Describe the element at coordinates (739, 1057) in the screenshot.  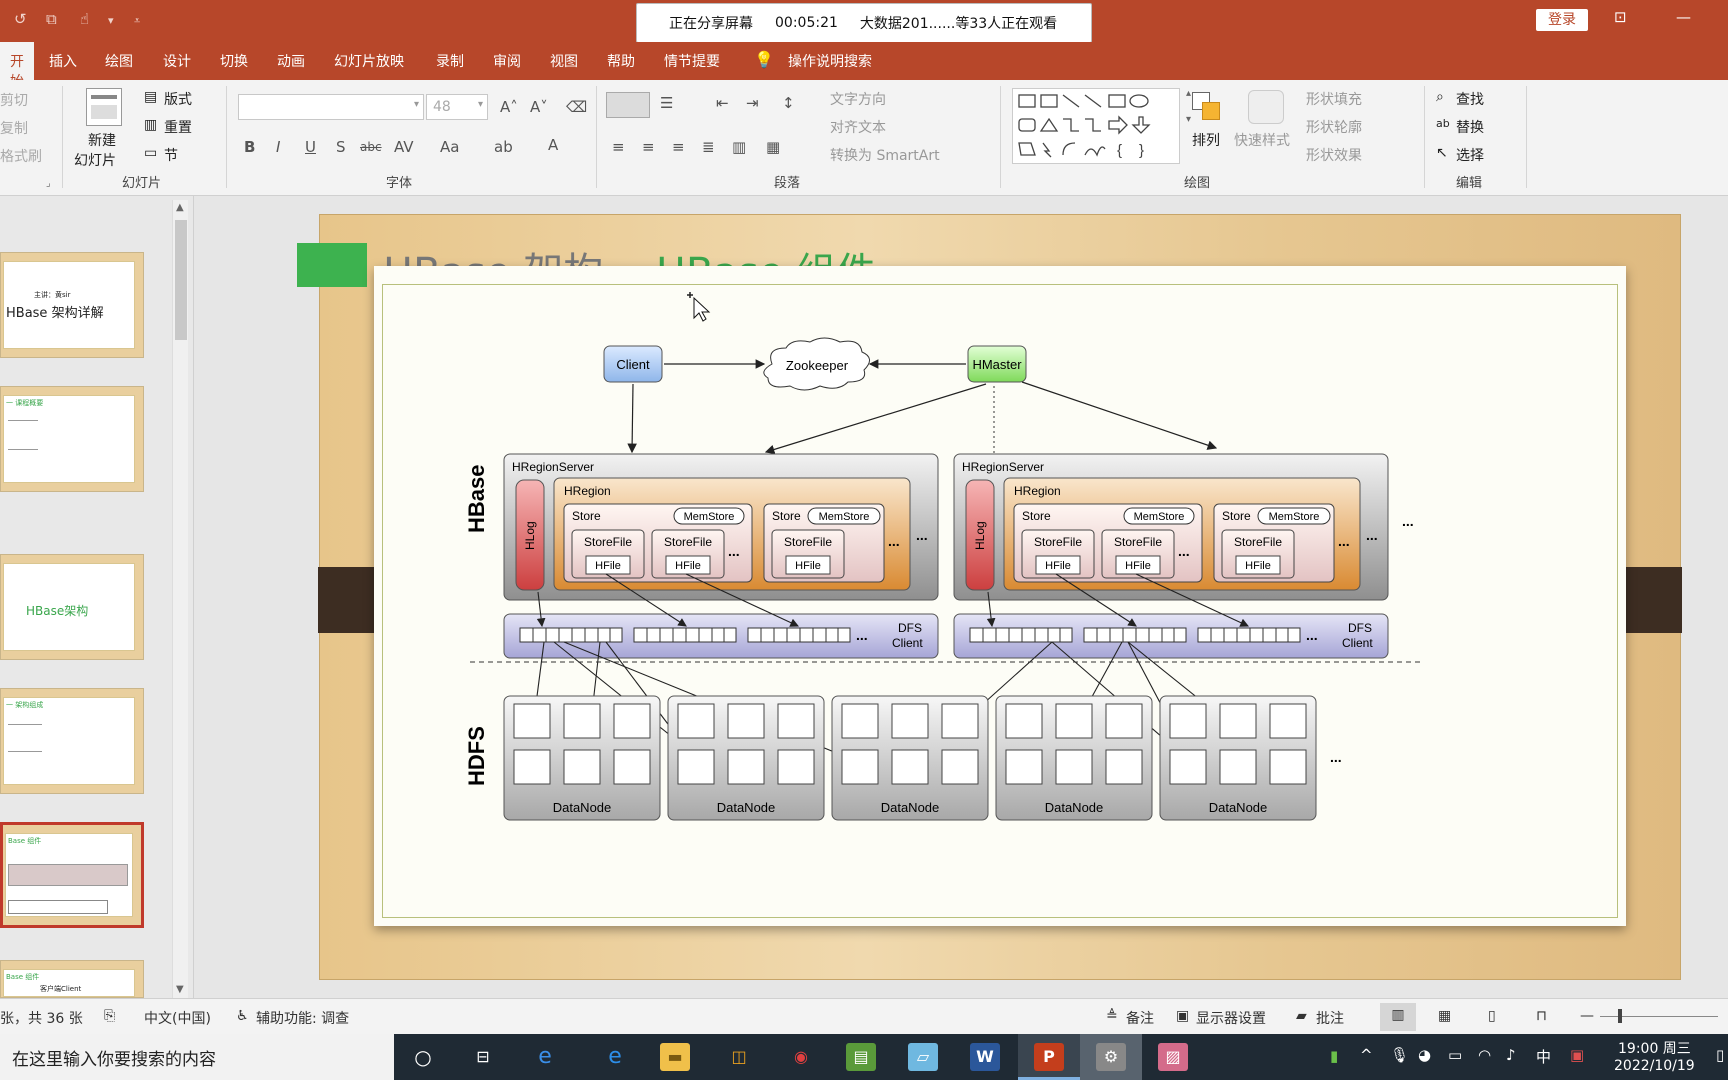
I see `app-icon-windows: ◫` at that location.